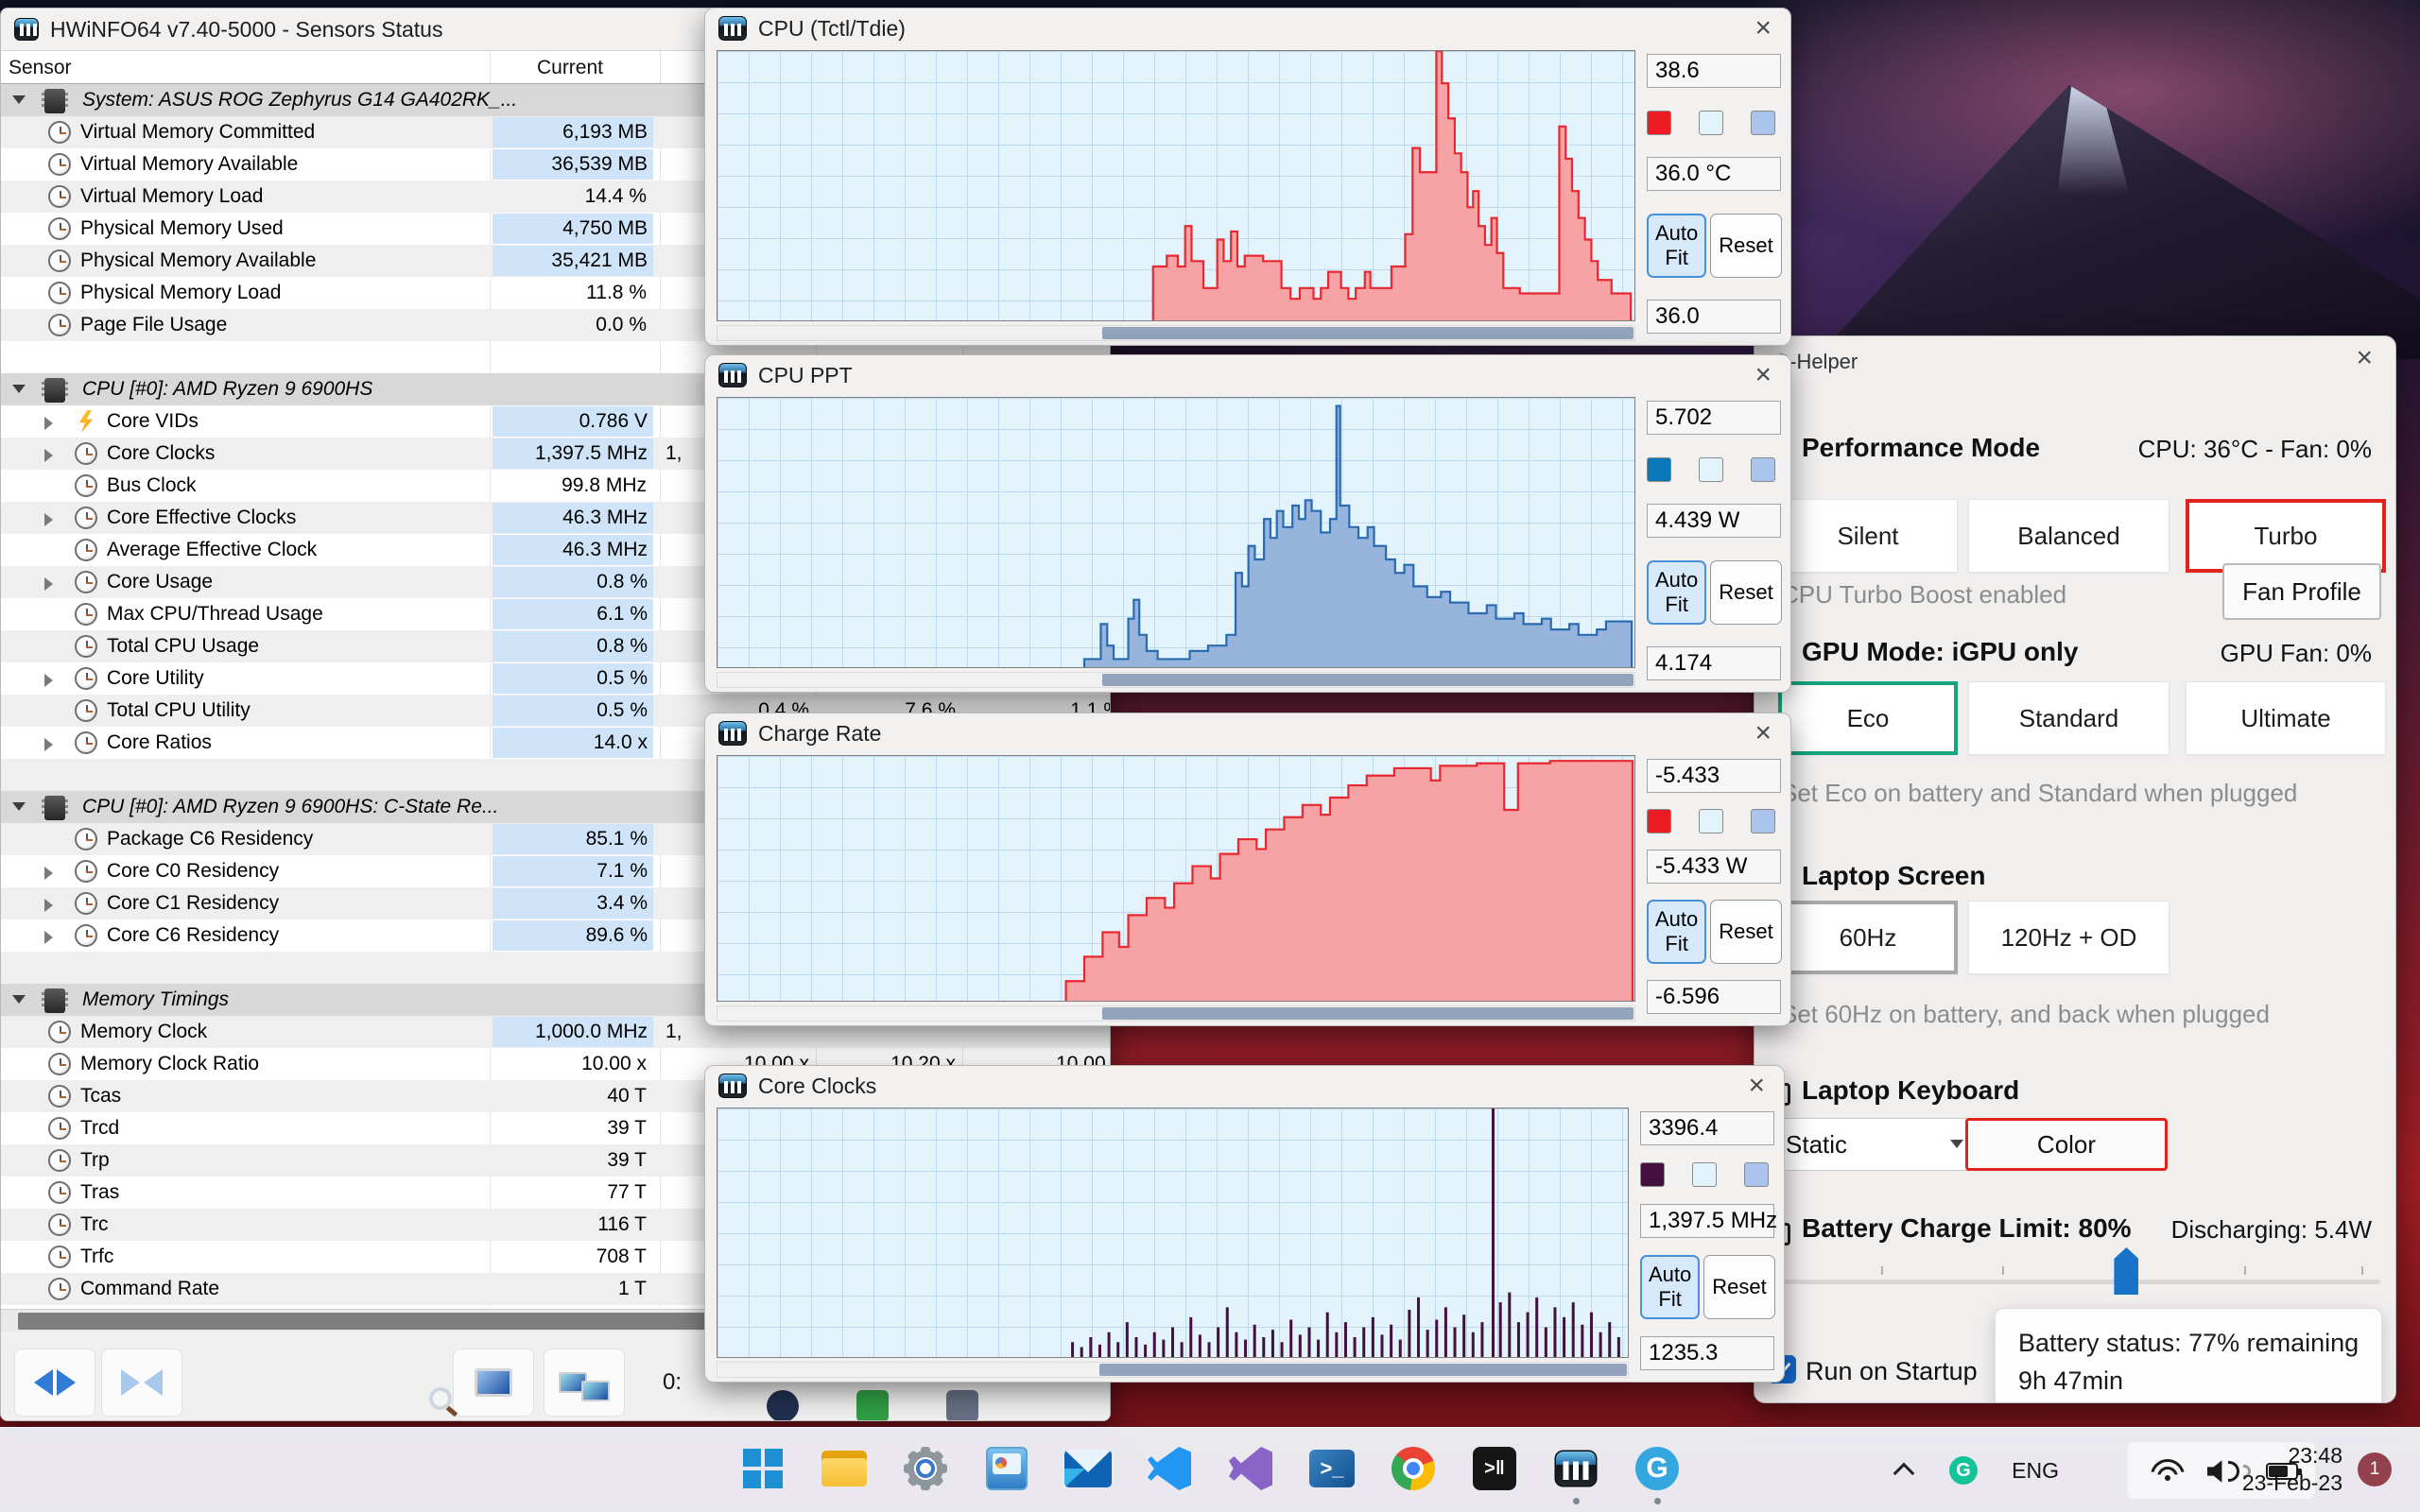 This screenshot has height=1512, width=2420. What do you see at coordinates (40, 68) in the screenshot?
I see `column-header-sensor: Sensor` at bounding box center [40, 68].